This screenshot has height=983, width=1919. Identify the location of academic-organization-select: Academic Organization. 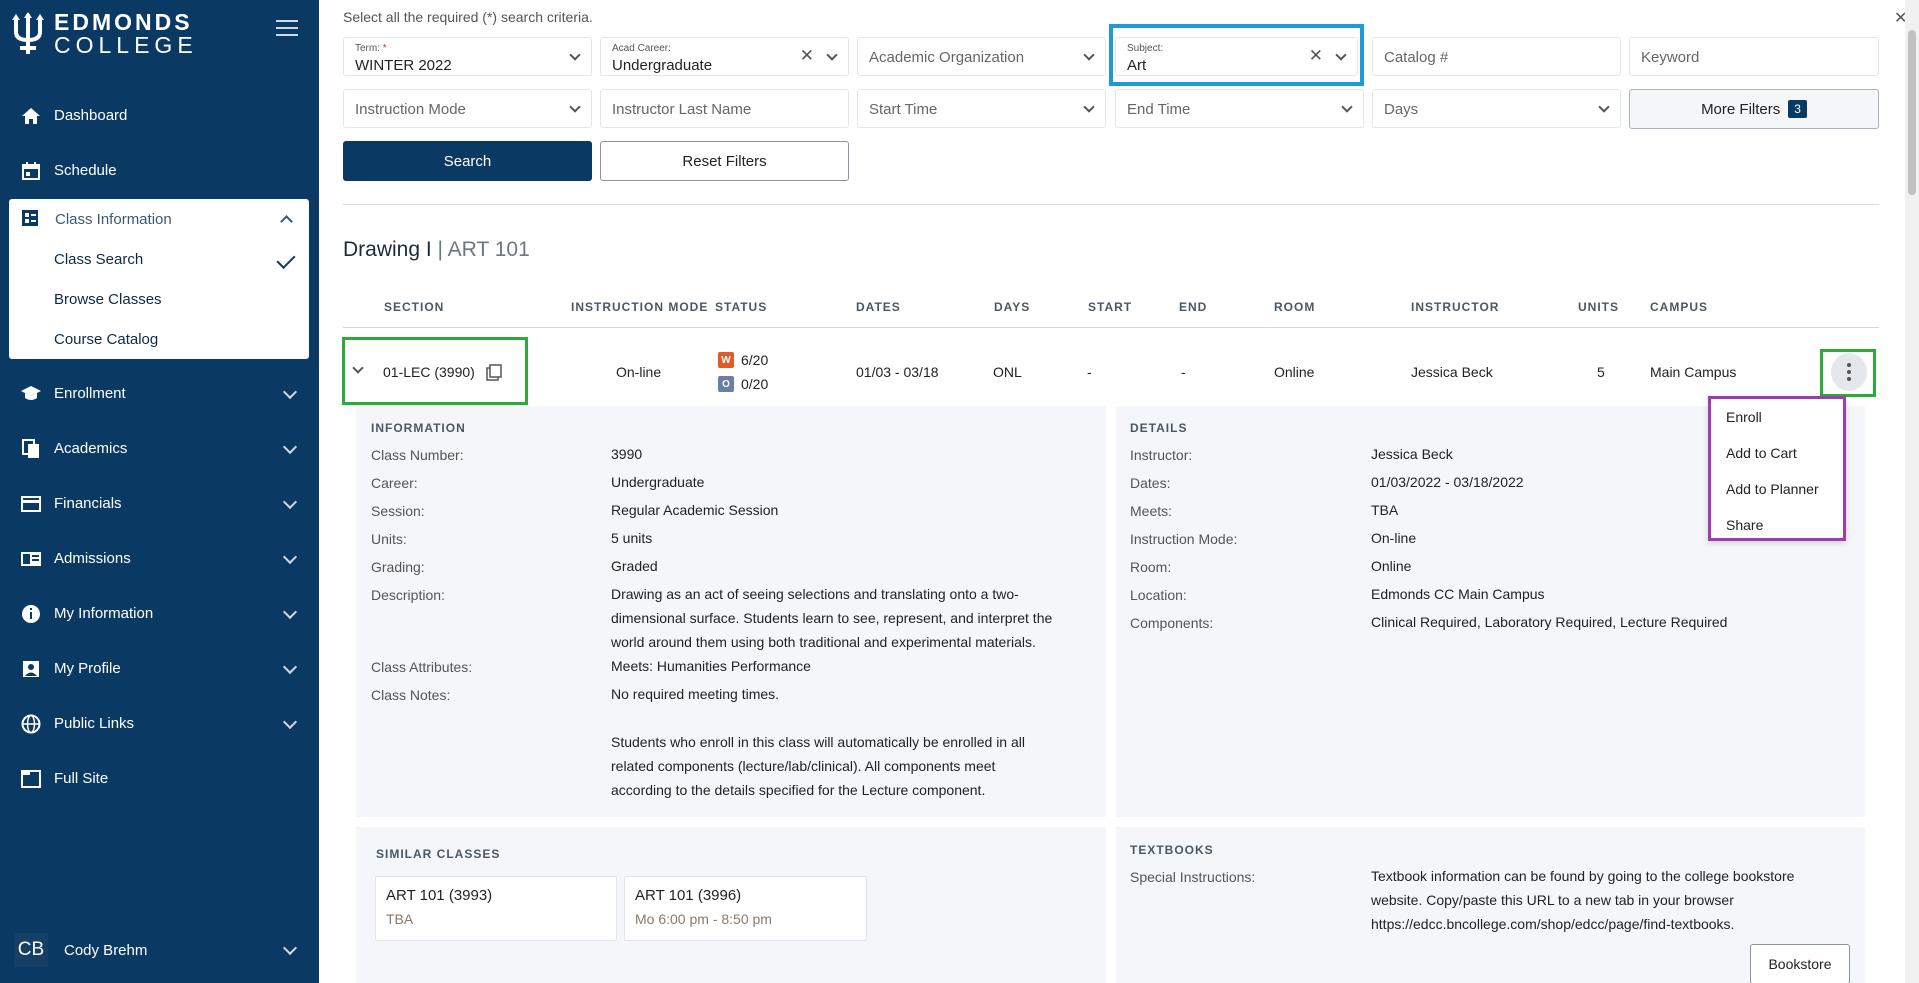
(981, 56).